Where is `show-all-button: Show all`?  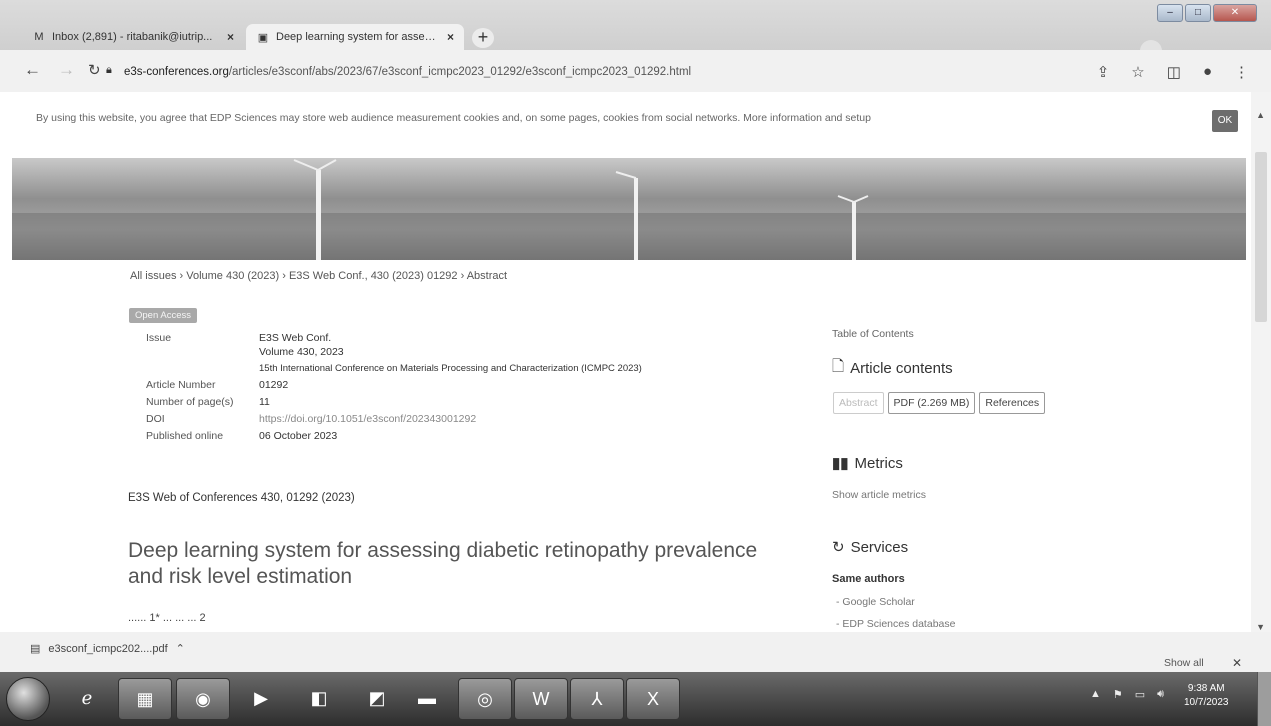
show-all-button: Show all is located at coordinates (1184, 663).